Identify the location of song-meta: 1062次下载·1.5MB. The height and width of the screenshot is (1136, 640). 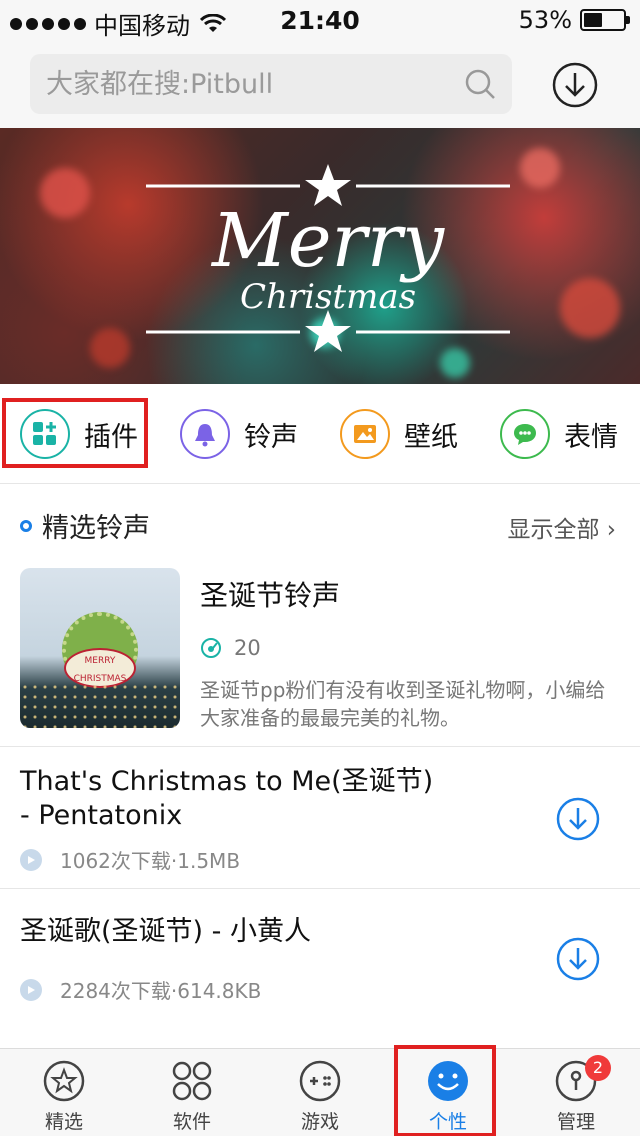
(130, 859).